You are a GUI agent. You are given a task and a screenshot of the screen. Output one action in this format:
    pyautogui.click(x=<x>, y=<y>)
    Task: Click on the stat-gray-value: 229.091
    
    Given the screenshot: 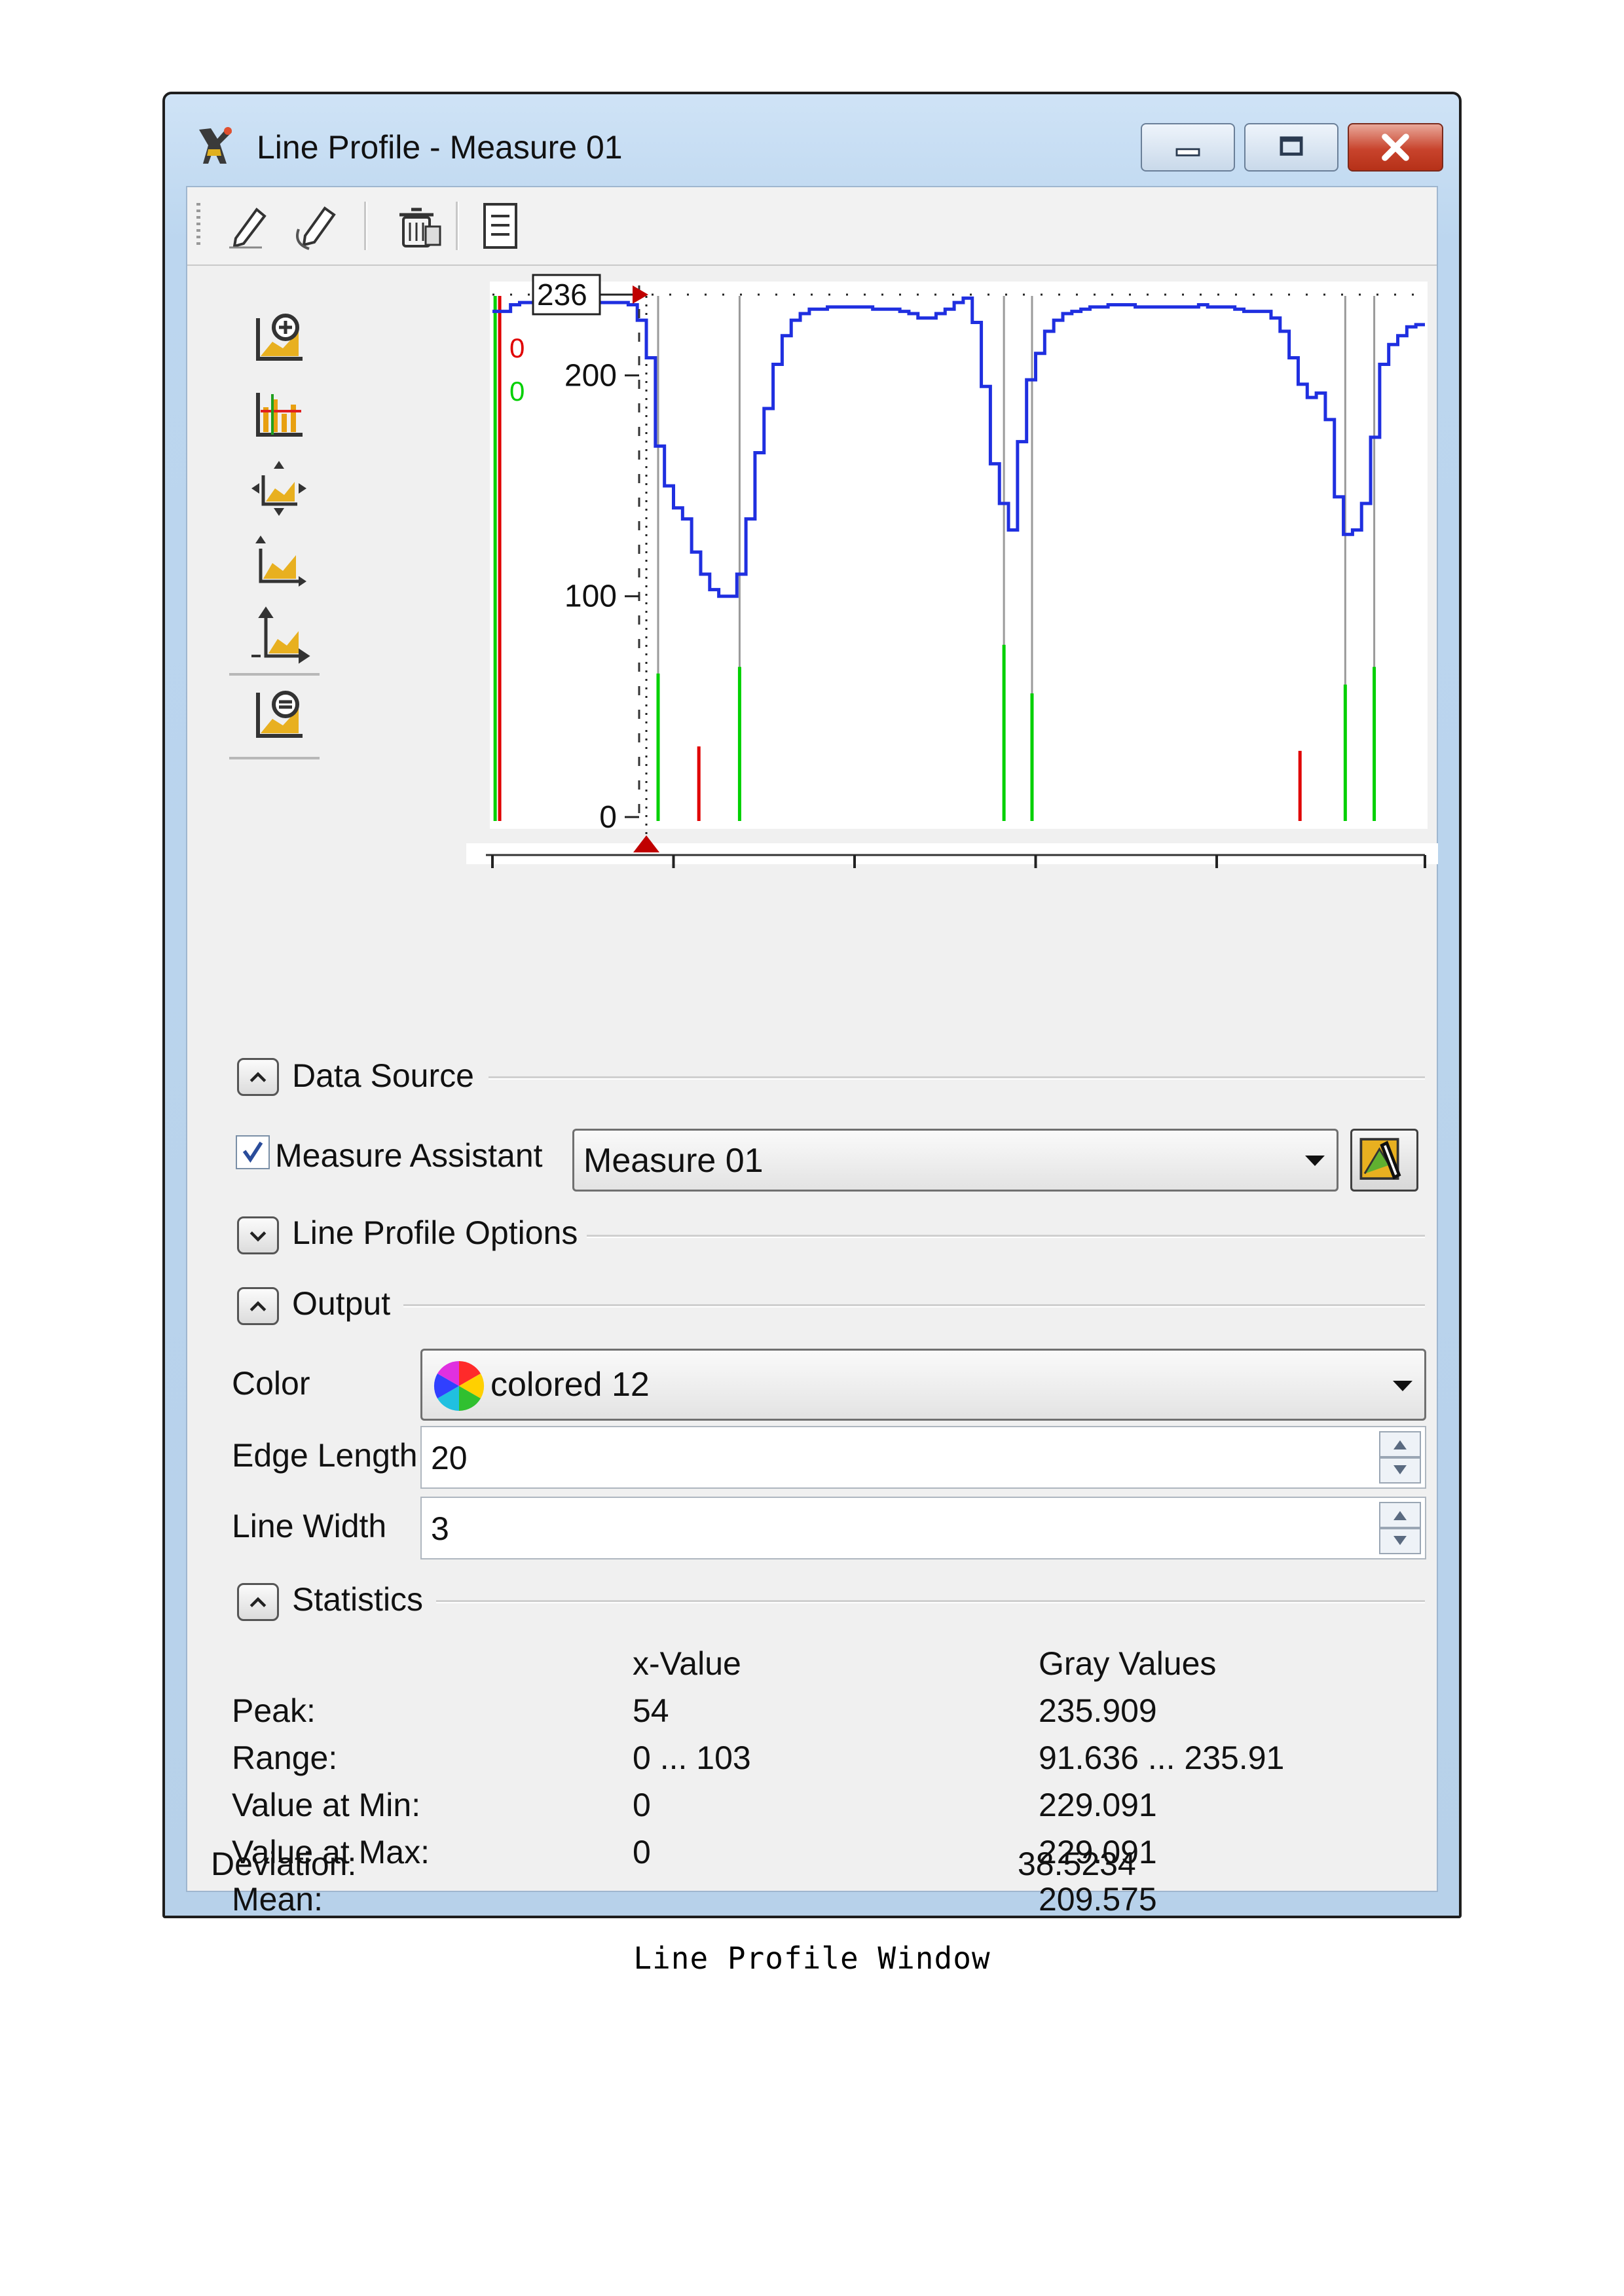 What is the action you would take?
    pyautogui.click(x=1098, y=1805)
    